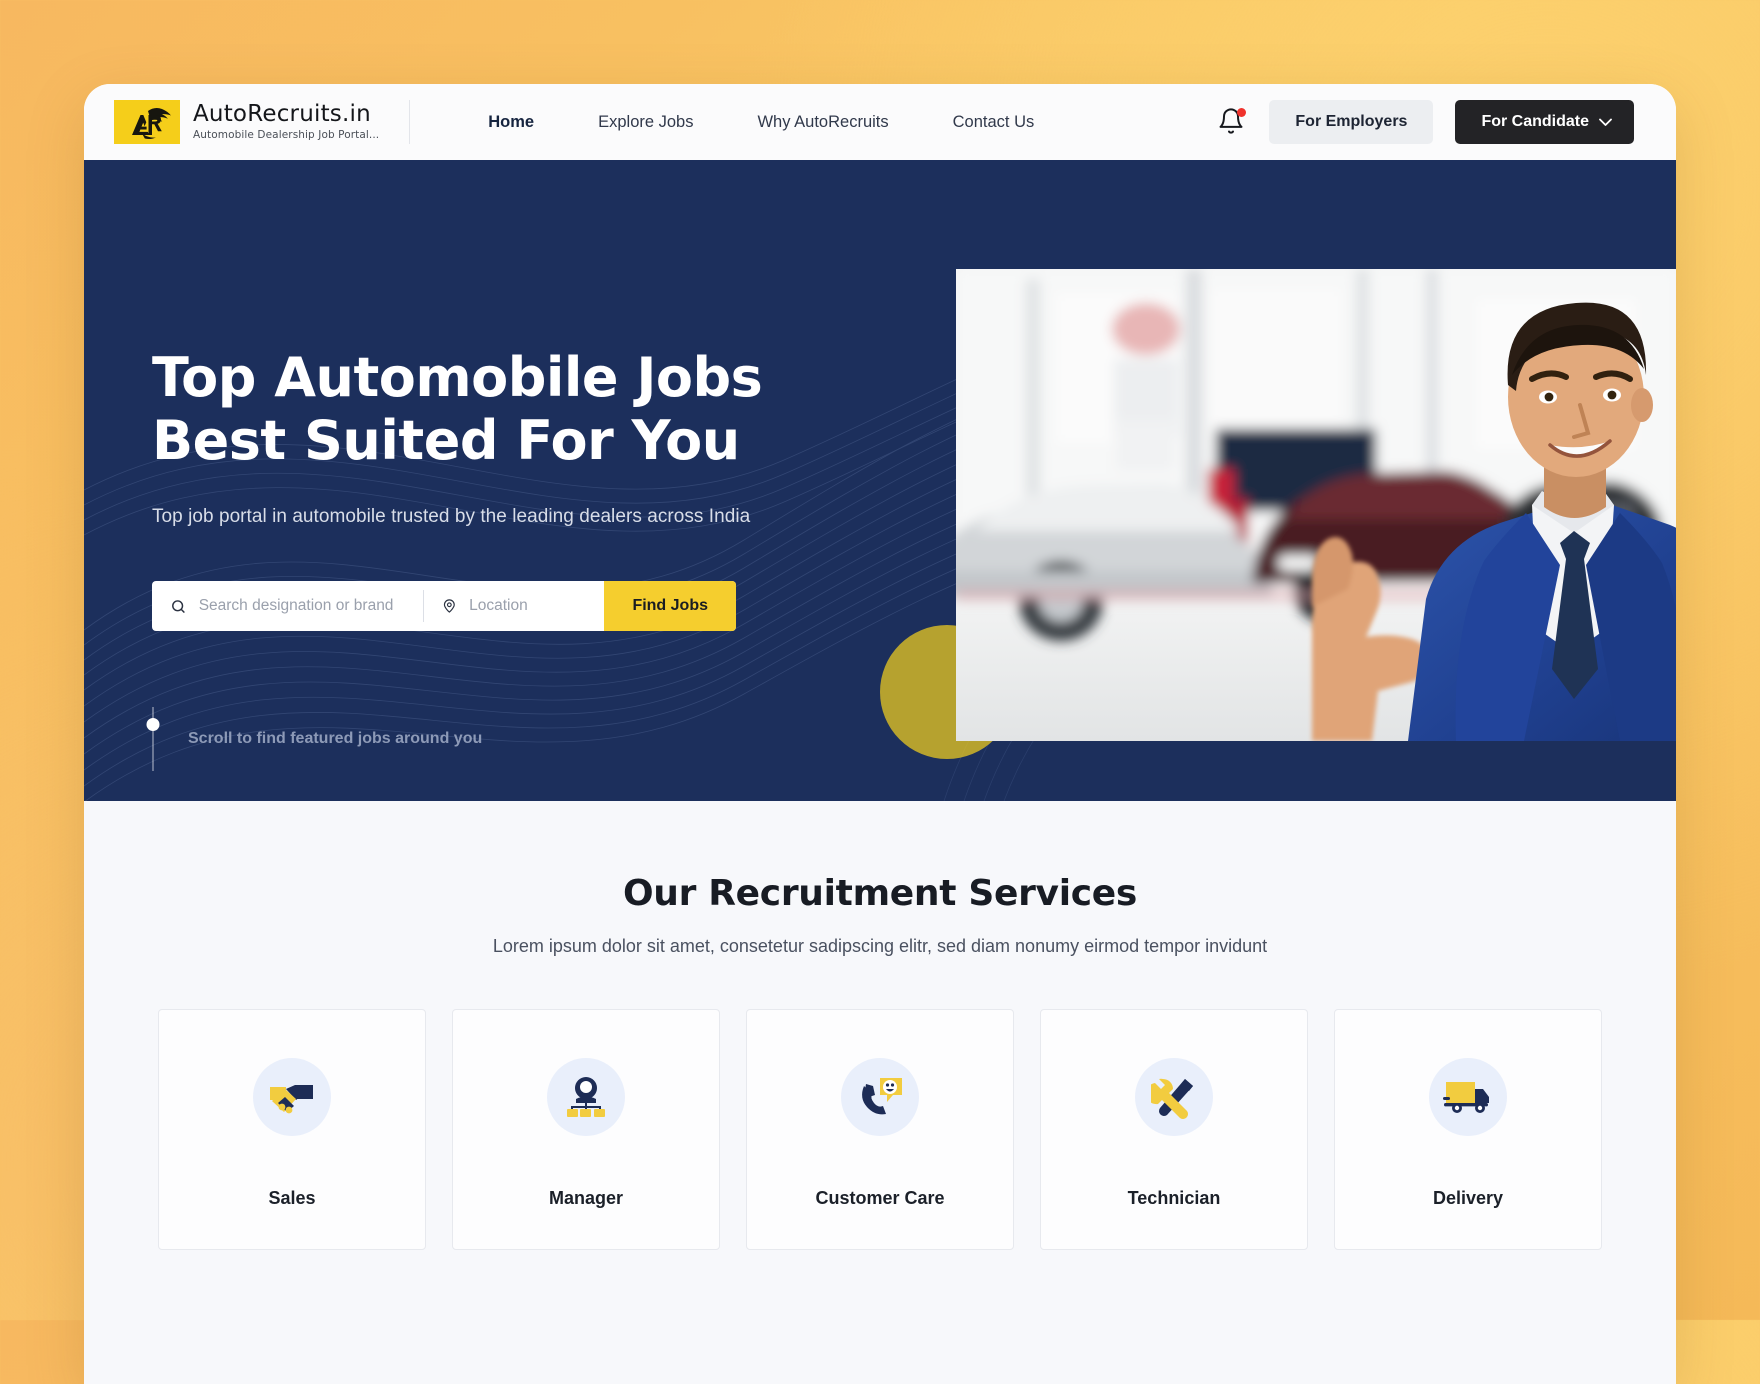 Image resolution: width=1760 pixels, height=1384 pixels. Describe the element at coordinates (153, 739) in the screenshot. I see `scroll-indicator-rail` at that location.